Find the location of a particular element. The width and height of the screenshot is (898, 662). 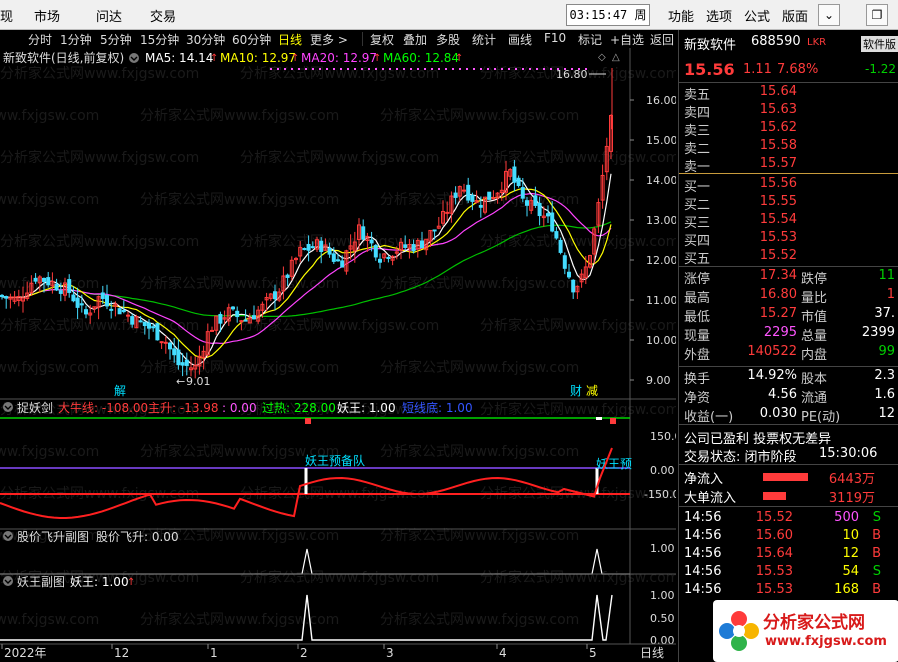

ask-row: 卖三 15.62 is located at coordinates (788, 129).